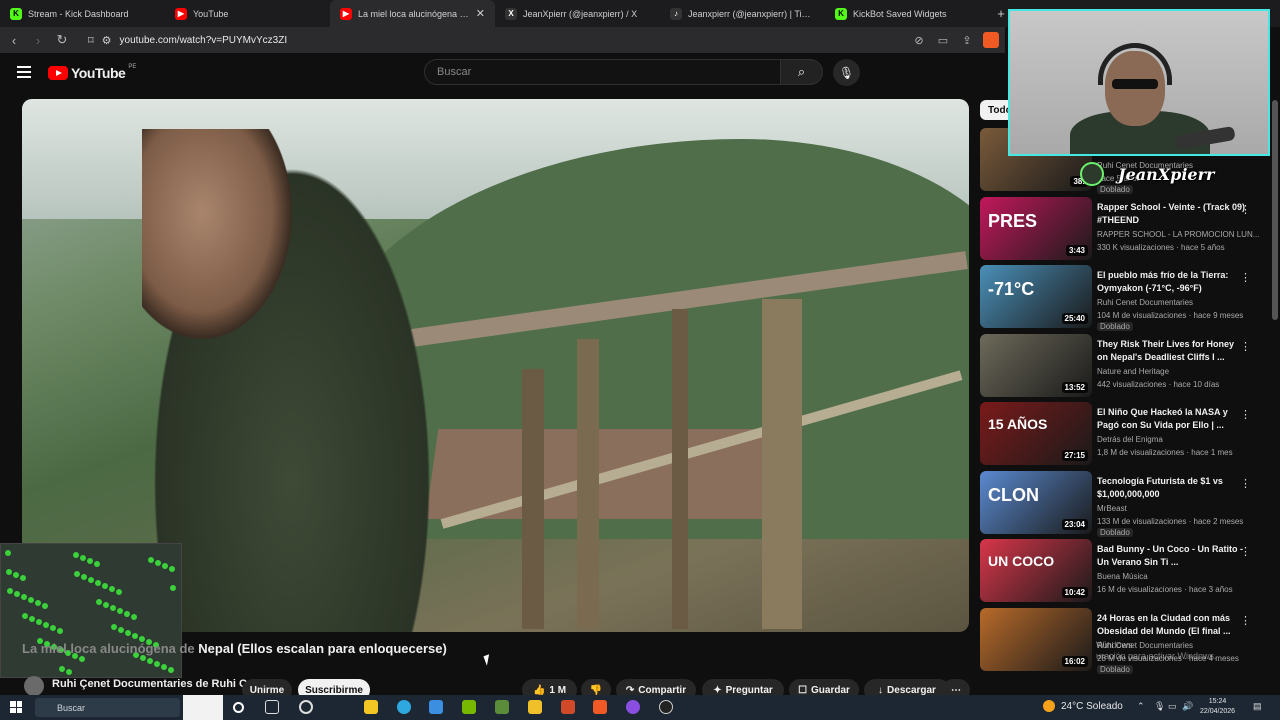  Describe the element at coordinates (203, 707) in the screenshot. I see `blank-app-icon` at that location.